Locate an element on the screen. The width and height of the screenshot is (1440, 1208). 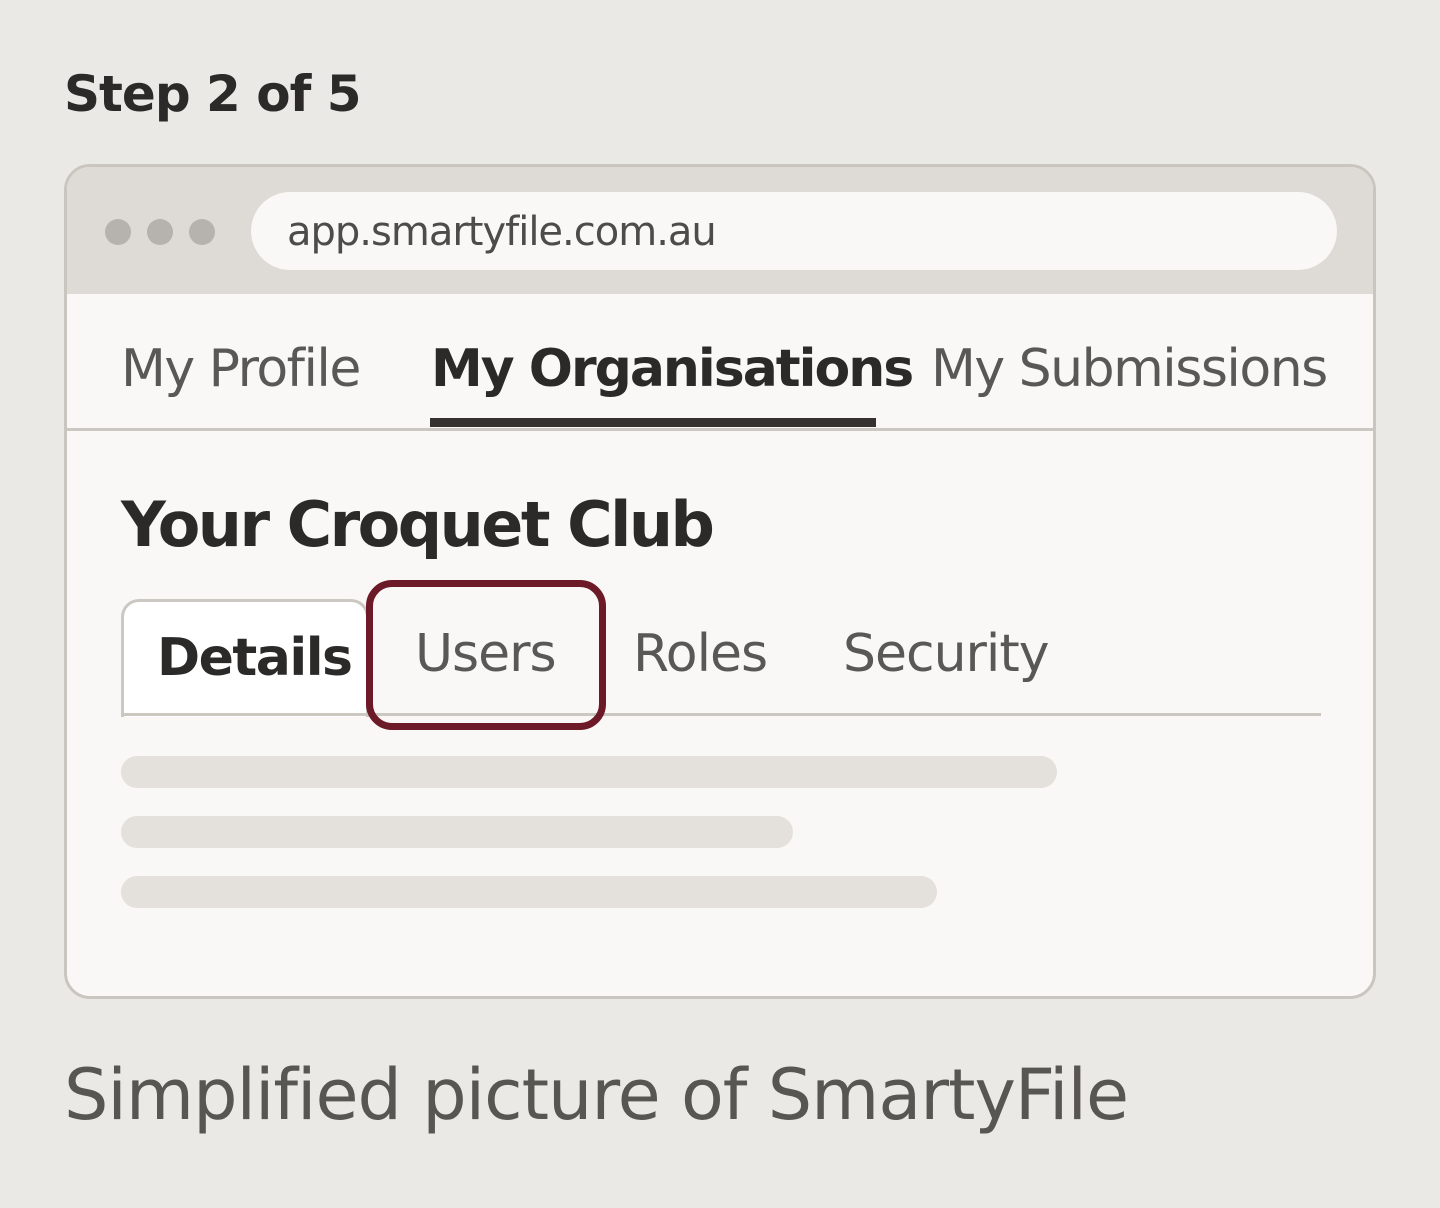
browser-toolbar: app.smartyfile.com.au is located at coordinates (720, 230).